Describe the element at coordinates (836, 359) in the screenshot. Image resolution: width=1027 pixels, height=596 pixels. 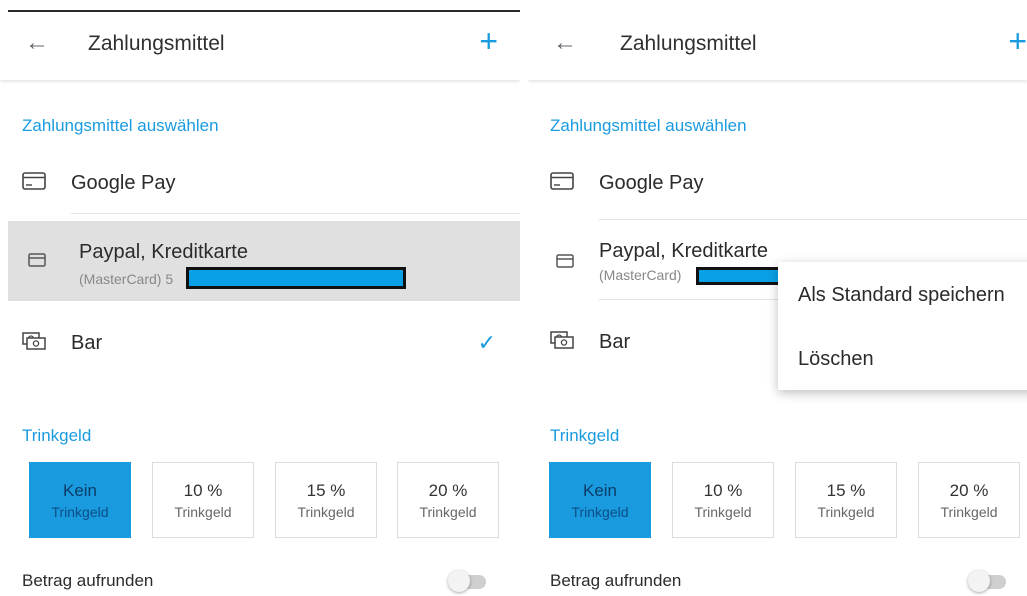
I see `menu-item-delete: Löschen` at that location.